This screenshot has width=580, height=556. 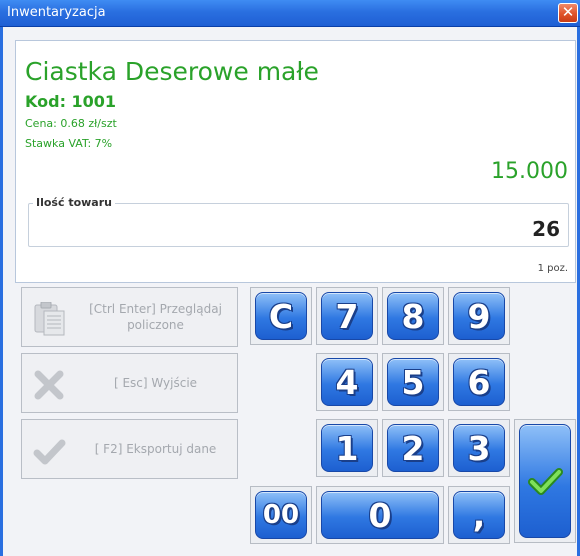 I want to click on key-4-label: 4, so click(x=347, y=382).